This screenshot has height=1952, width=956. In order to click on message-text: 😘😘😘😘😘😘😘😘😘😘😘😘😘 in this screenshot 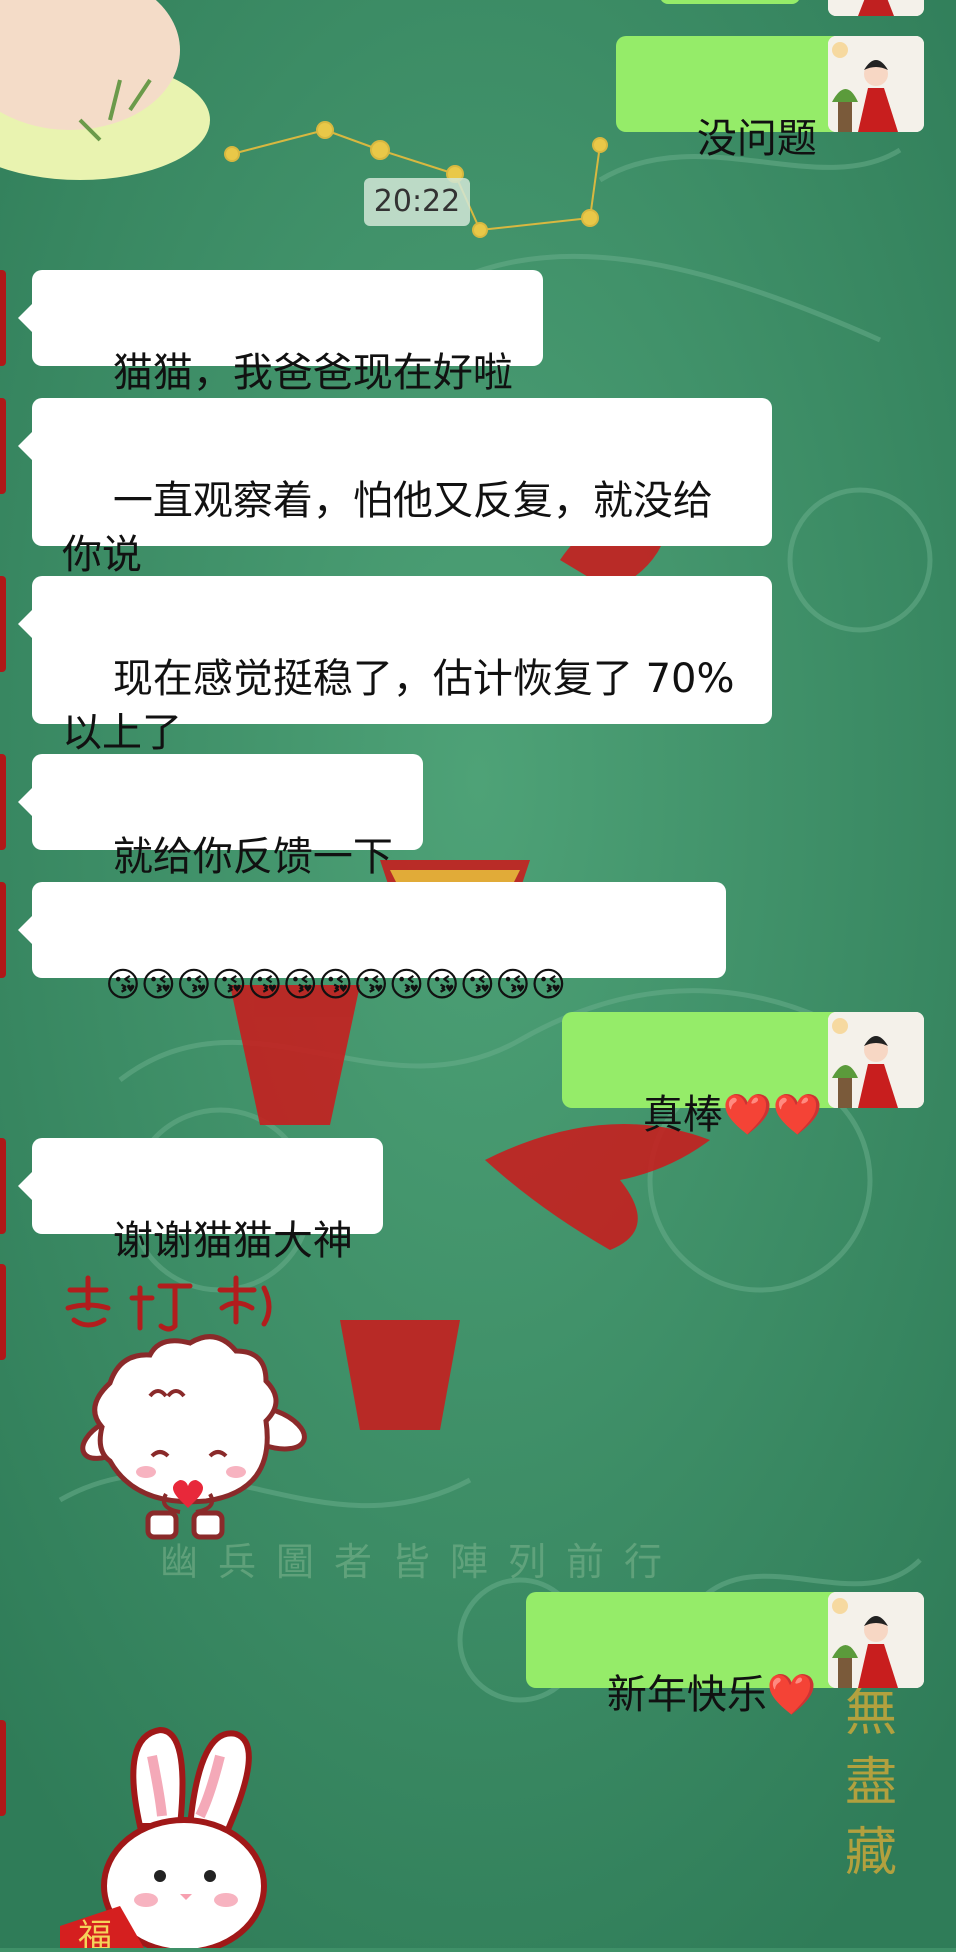, I will do `click(336, 985)`.